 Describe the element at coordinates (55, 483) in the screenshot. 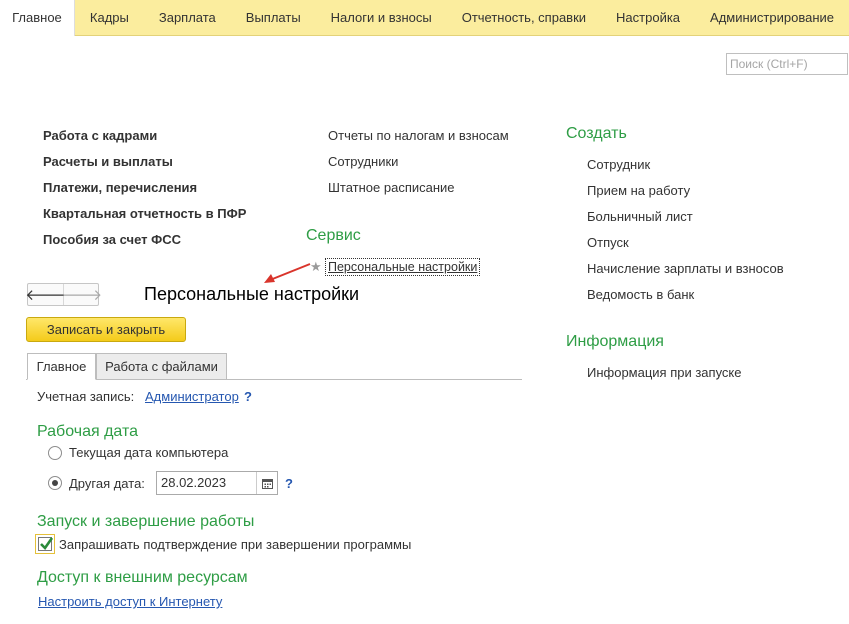

I see `radio-other-date` at that location.